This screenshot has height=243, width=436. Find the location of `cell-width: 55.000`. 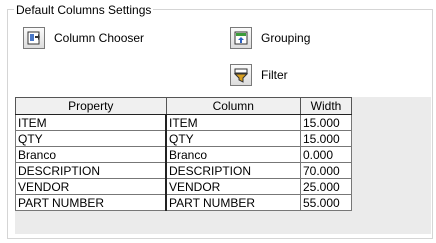

cell-width: 55.000 is located at coordinates (326, 202).